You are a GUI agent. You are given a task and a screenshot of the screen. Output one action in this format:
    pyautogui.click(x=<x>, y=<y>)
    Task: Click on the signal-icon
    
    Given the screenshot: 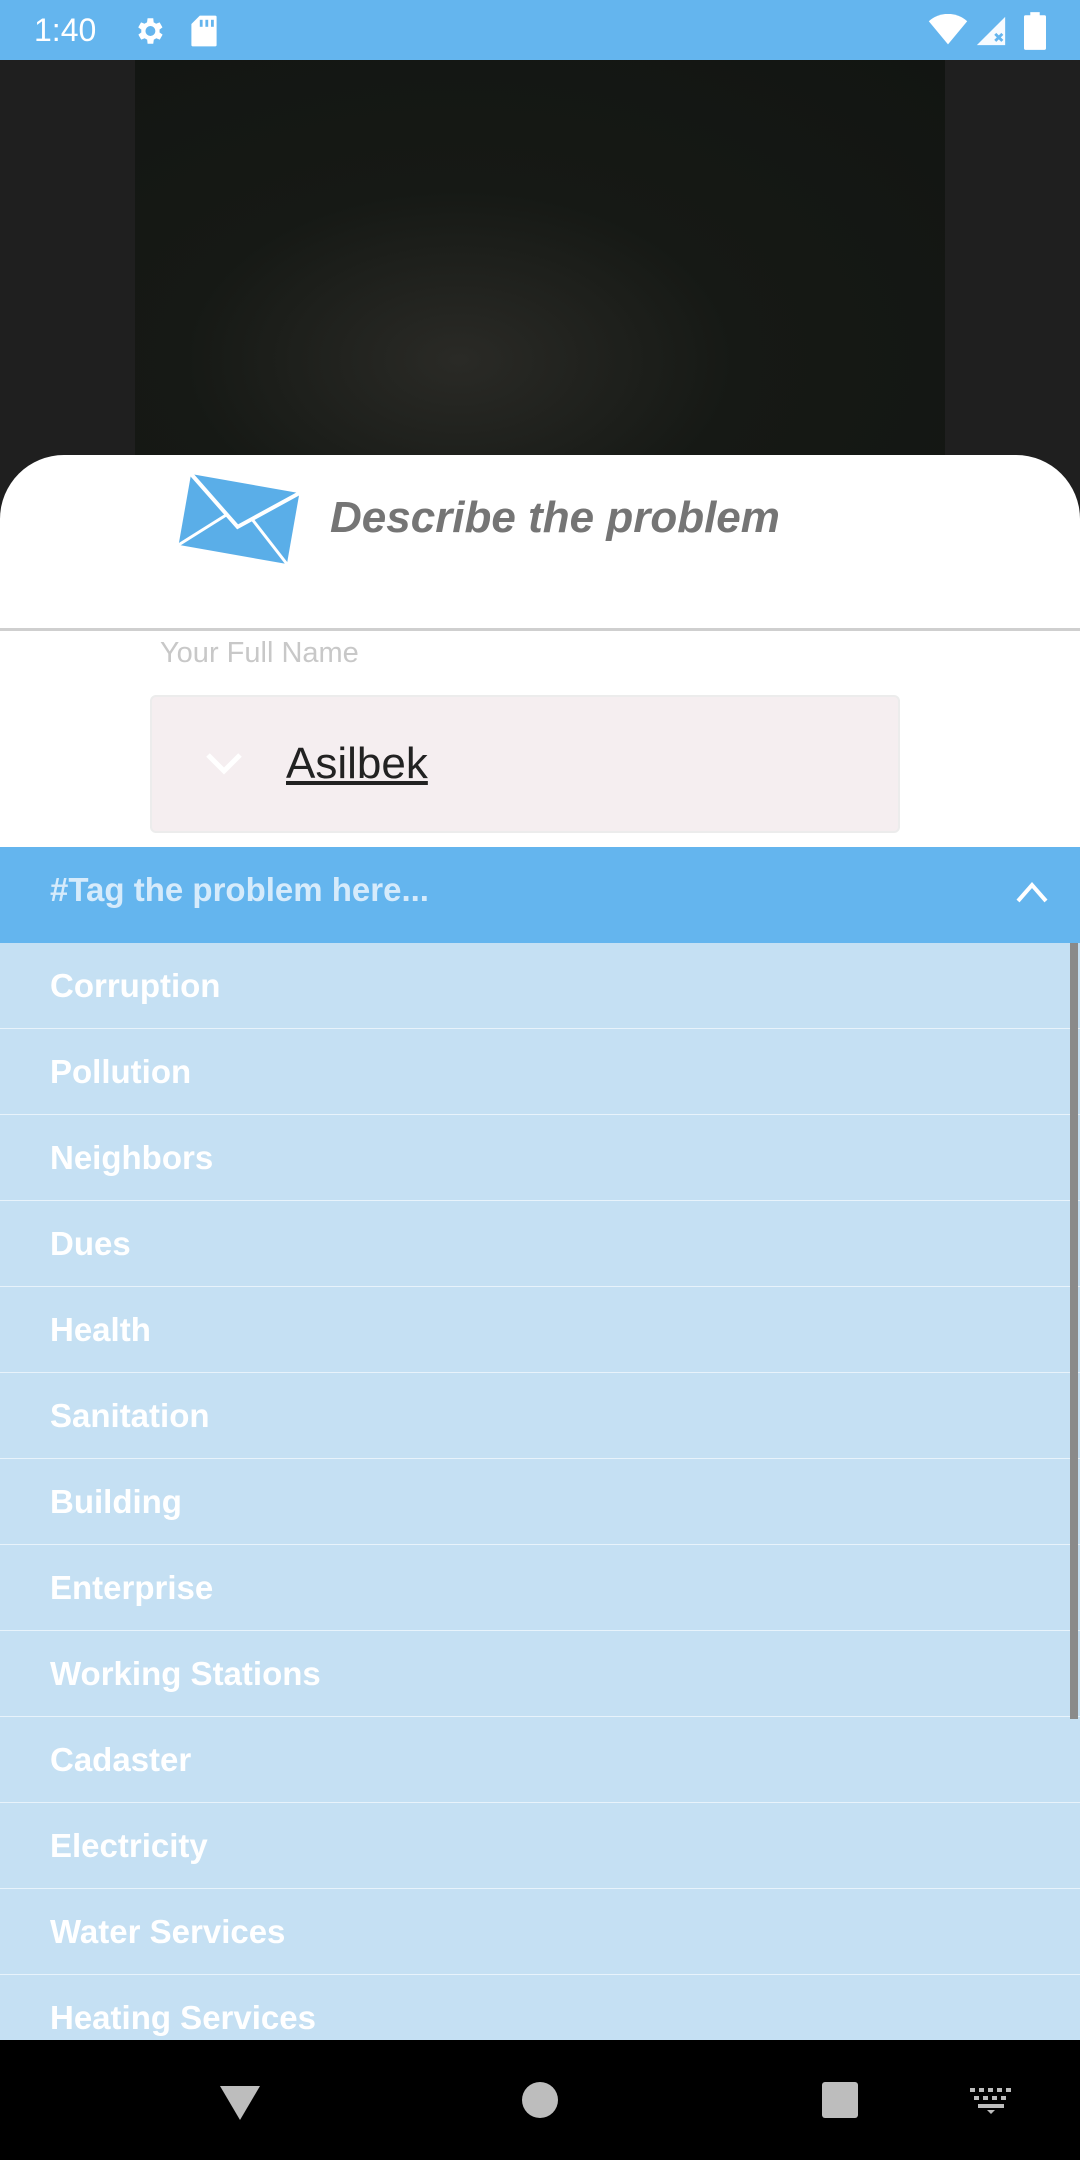 What is the action you would take?
    pyautogui.click(x=991, y=31)
    